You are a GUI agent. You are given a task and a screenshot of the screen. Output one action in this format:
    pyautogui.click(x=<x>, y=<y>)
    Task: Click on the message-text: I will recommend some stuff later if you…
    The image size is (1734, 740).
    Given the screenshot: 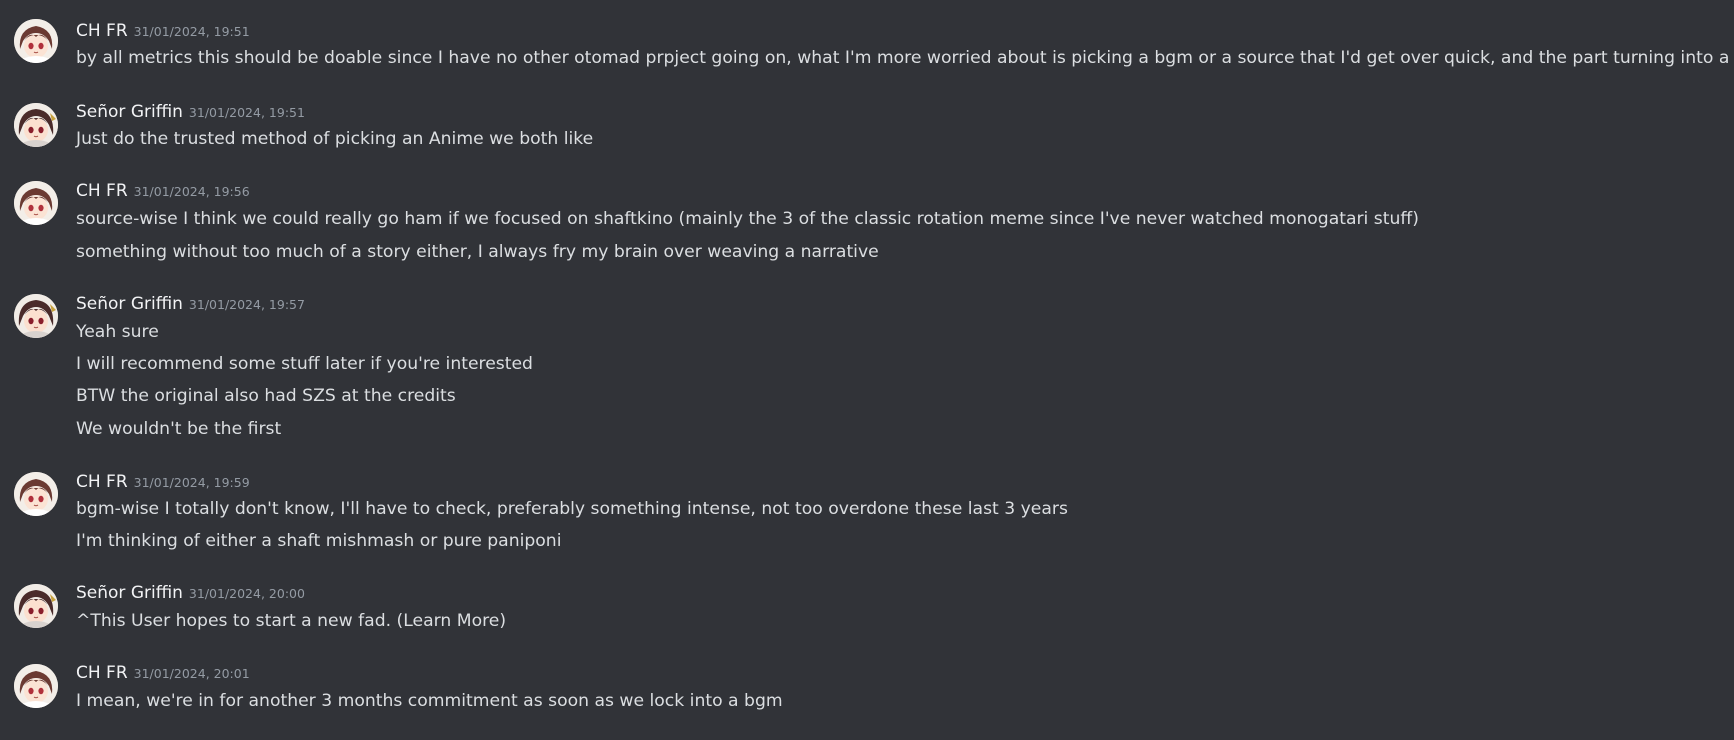 What is the action you would take?
    pyautogui.click(x=304, y=364)
    